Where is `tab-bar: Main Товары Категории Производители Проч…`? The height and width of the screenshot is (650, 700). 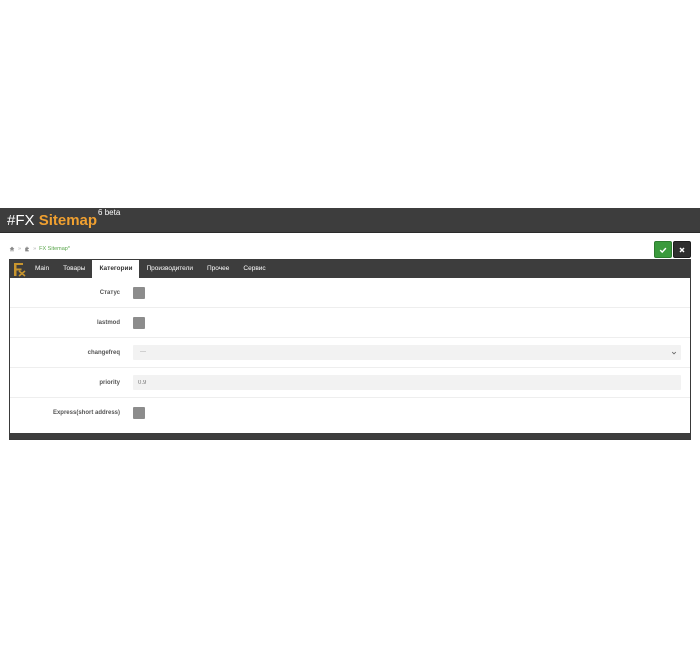 tab-bar: Main Товары Категории Производители Проч… is located at coordinates (350, 269).